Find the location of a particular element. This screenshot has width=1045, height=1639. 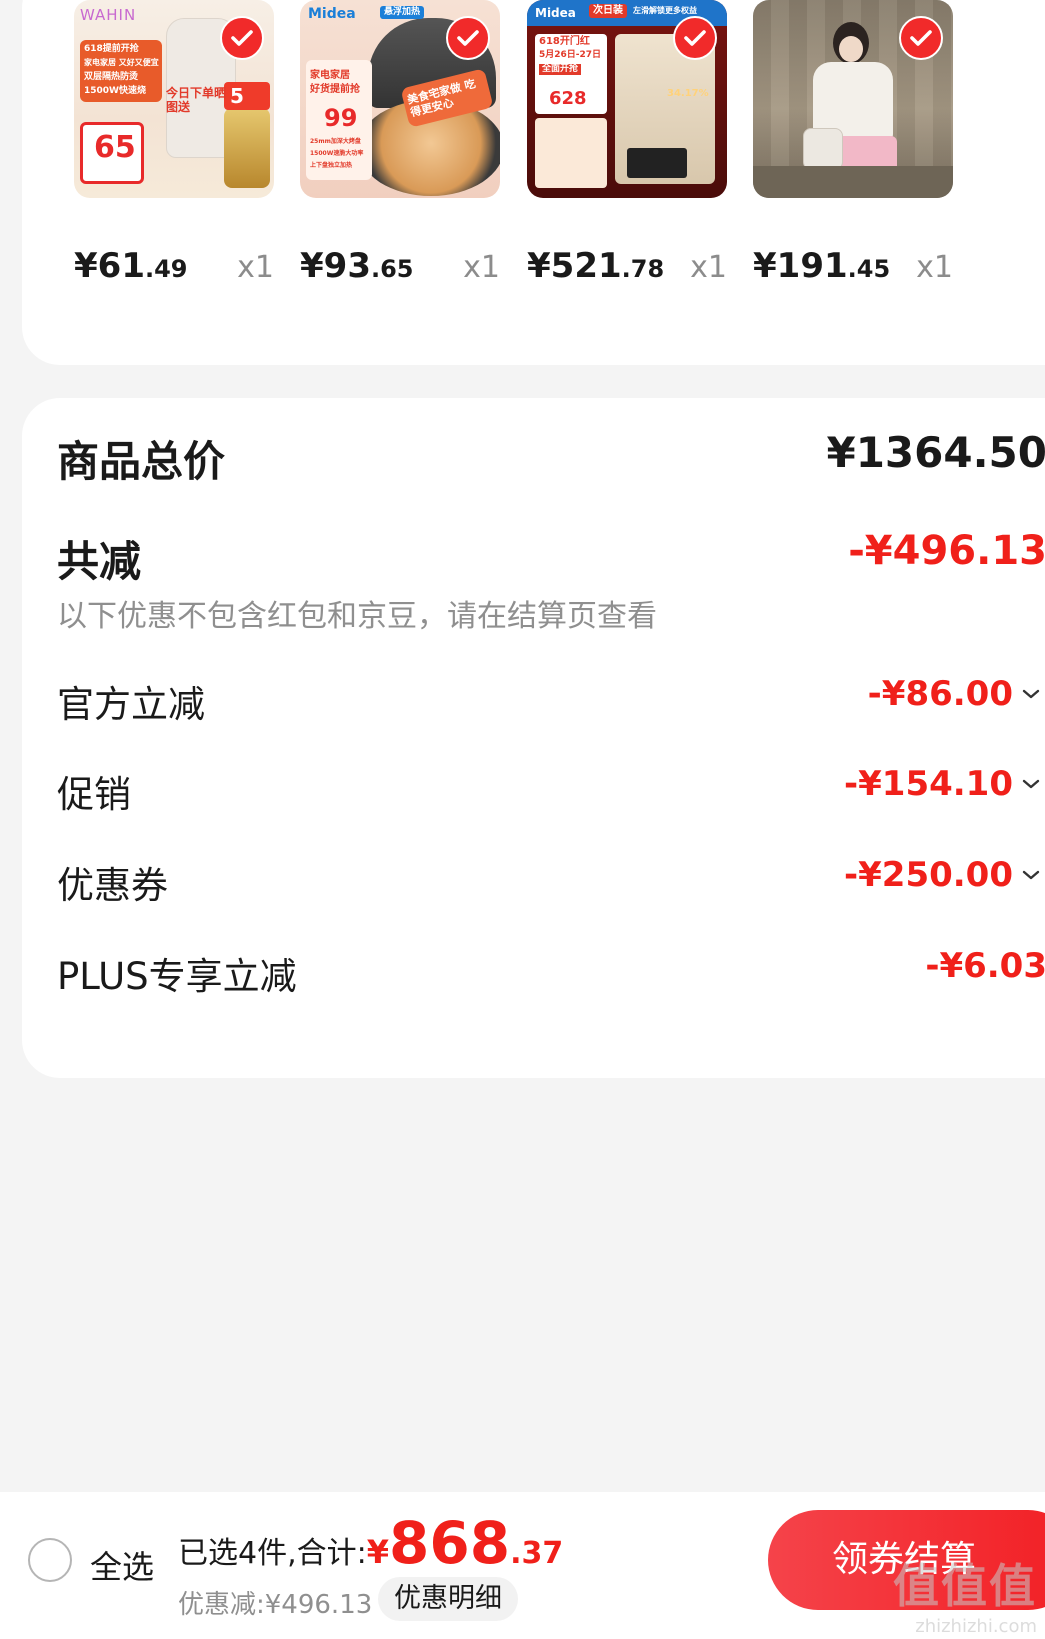

product-price: ¥521.78 is located at coordinates (595, 266).